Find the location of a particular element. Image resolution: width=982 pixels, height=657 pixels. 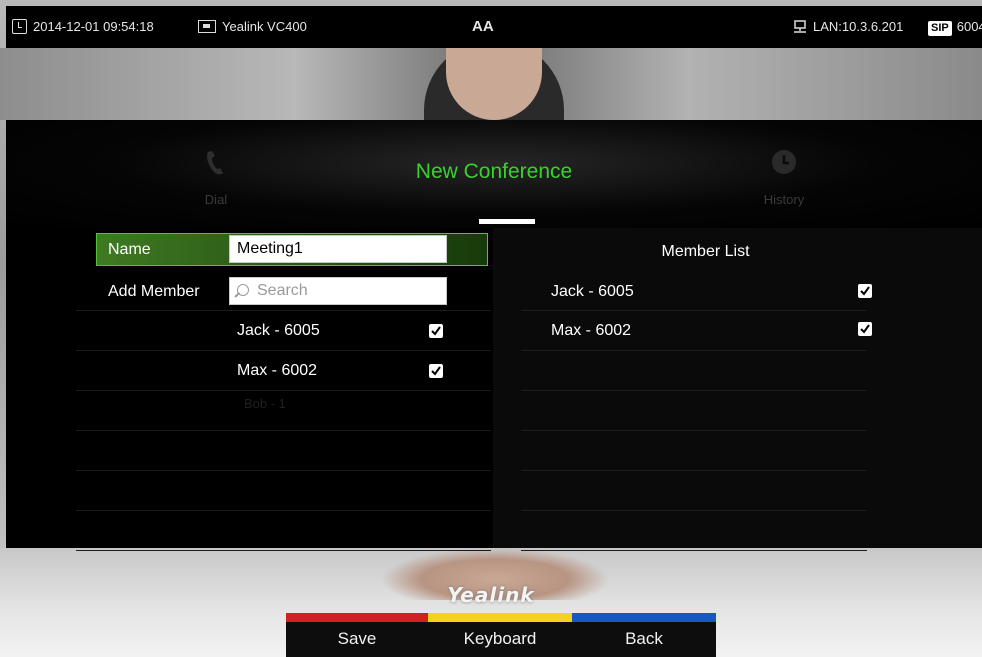

nav-active-indicator is located at coordinates (507, 221).